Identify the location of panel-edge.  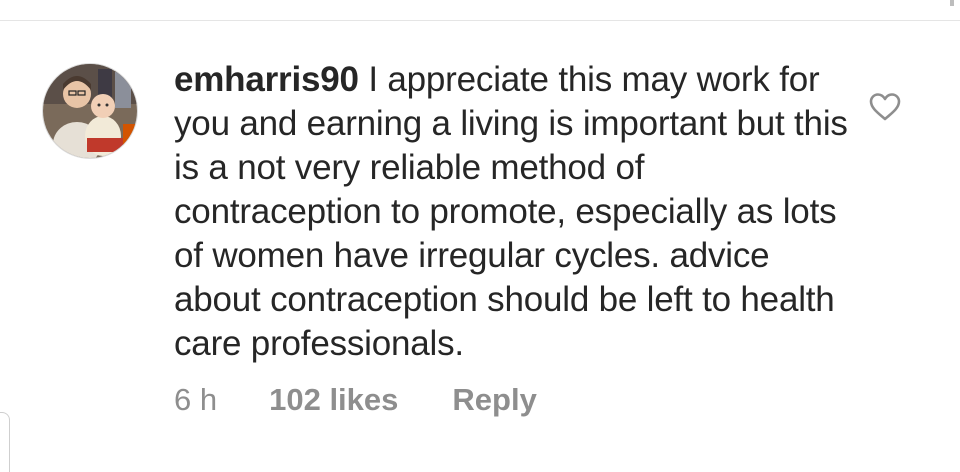
(5, 442).